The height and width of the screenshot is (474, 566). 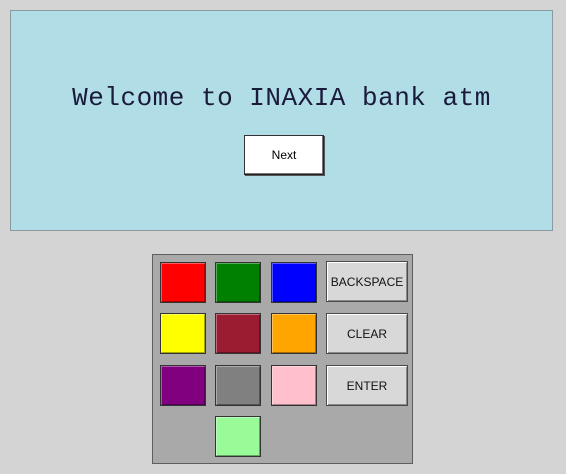 What do you see at coordinates (183, 282) in the screenshot?
I see `red-key` at bounding box center [183, 282].